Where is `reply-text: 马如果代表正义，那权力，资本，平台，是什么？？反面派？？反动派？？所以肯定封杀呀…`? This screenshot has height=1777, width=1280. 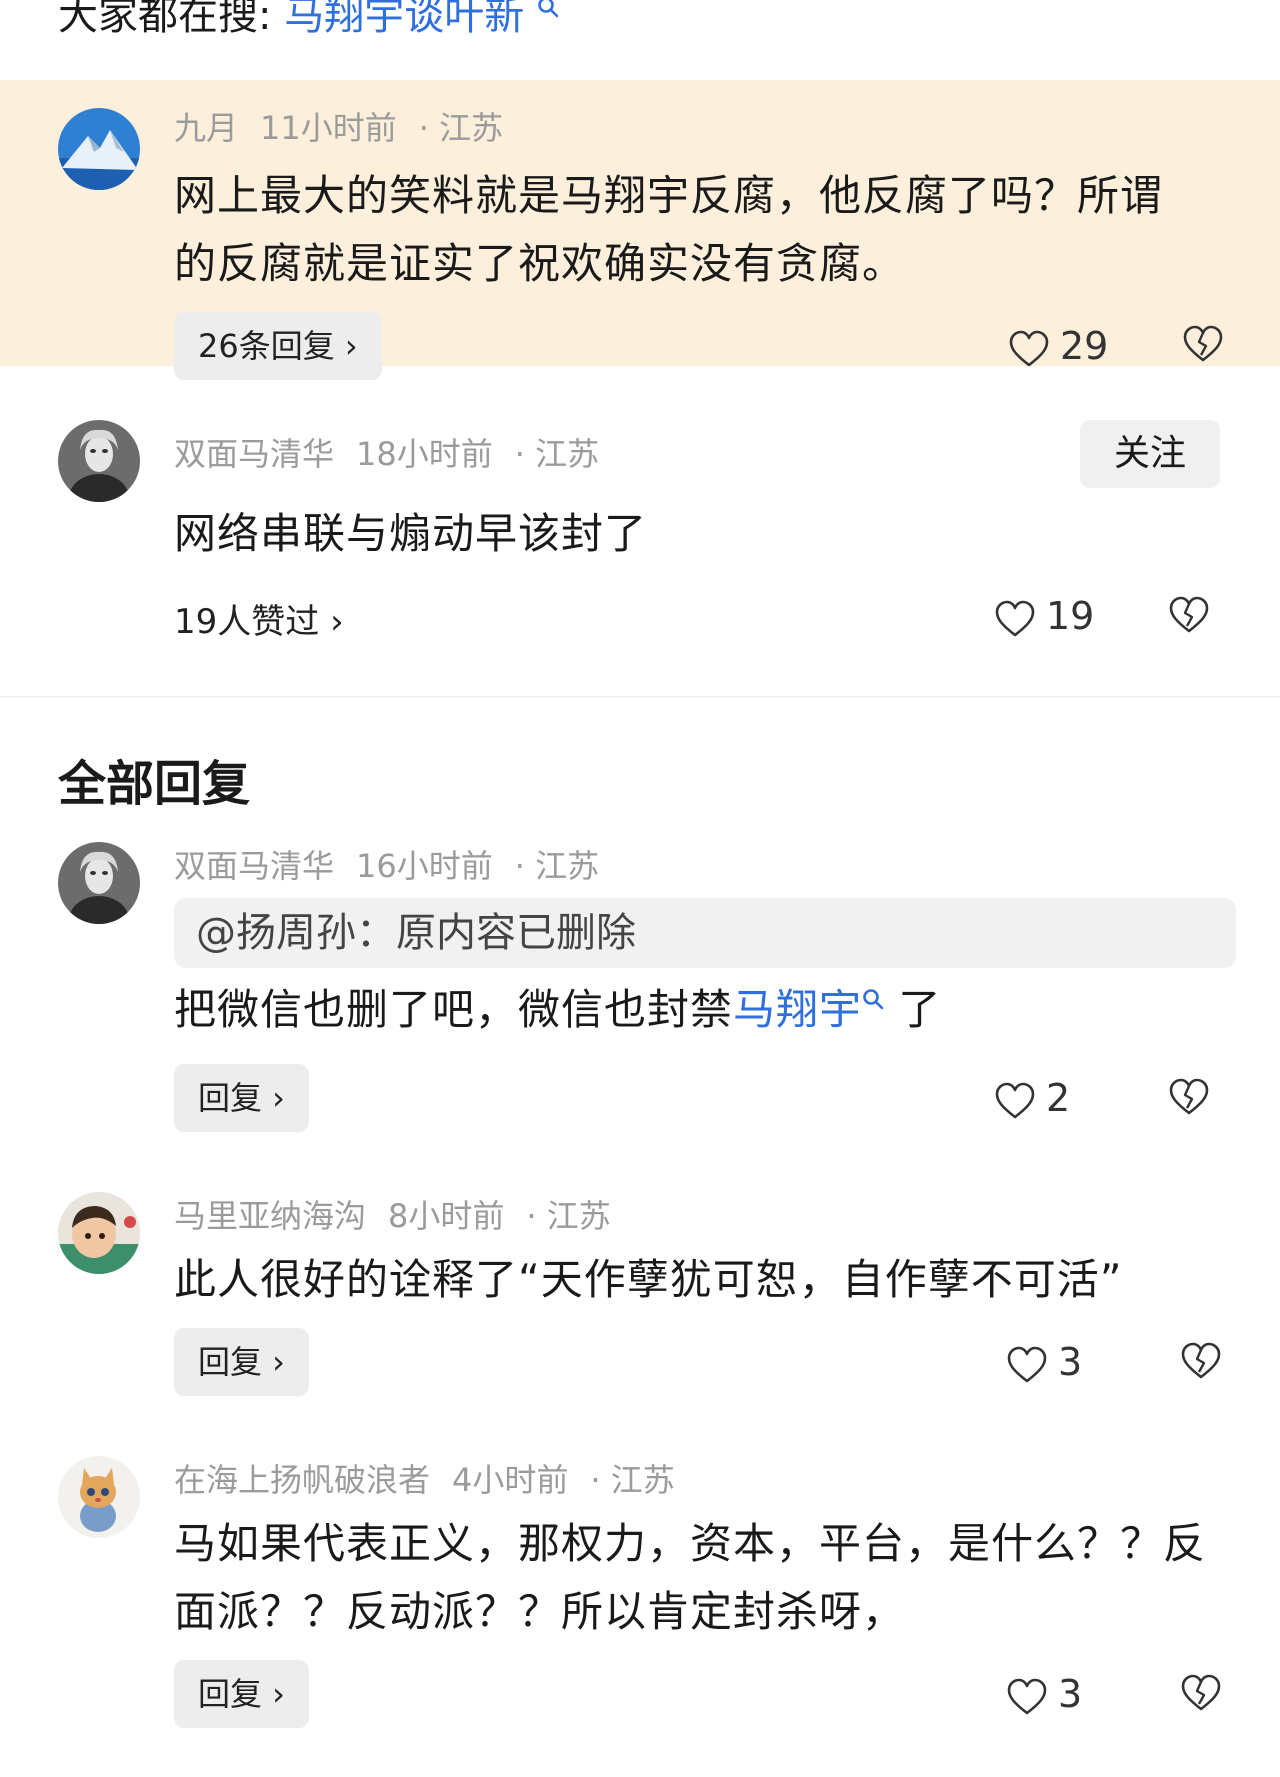 reply-text: 马如果代表正义，那权力，资本，平台，是什么？？反面派？？反动派？？所以肯定封杀呀… is located at coordinates (690, 1577).